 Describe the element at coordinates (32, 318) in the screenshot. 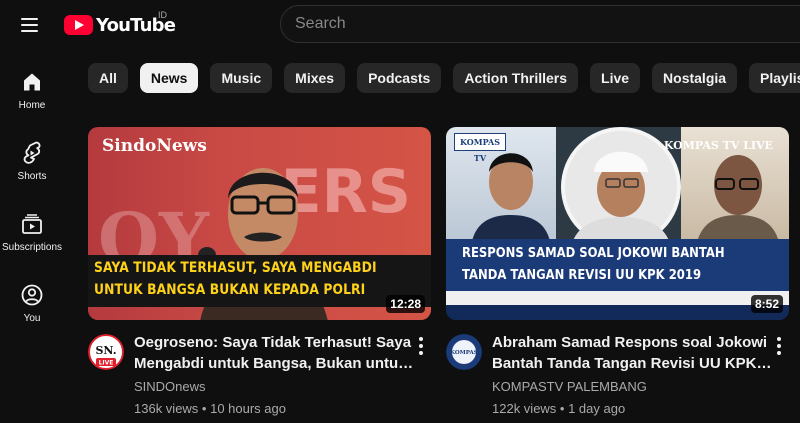

I see `sidebar-item-label: You` at that location.